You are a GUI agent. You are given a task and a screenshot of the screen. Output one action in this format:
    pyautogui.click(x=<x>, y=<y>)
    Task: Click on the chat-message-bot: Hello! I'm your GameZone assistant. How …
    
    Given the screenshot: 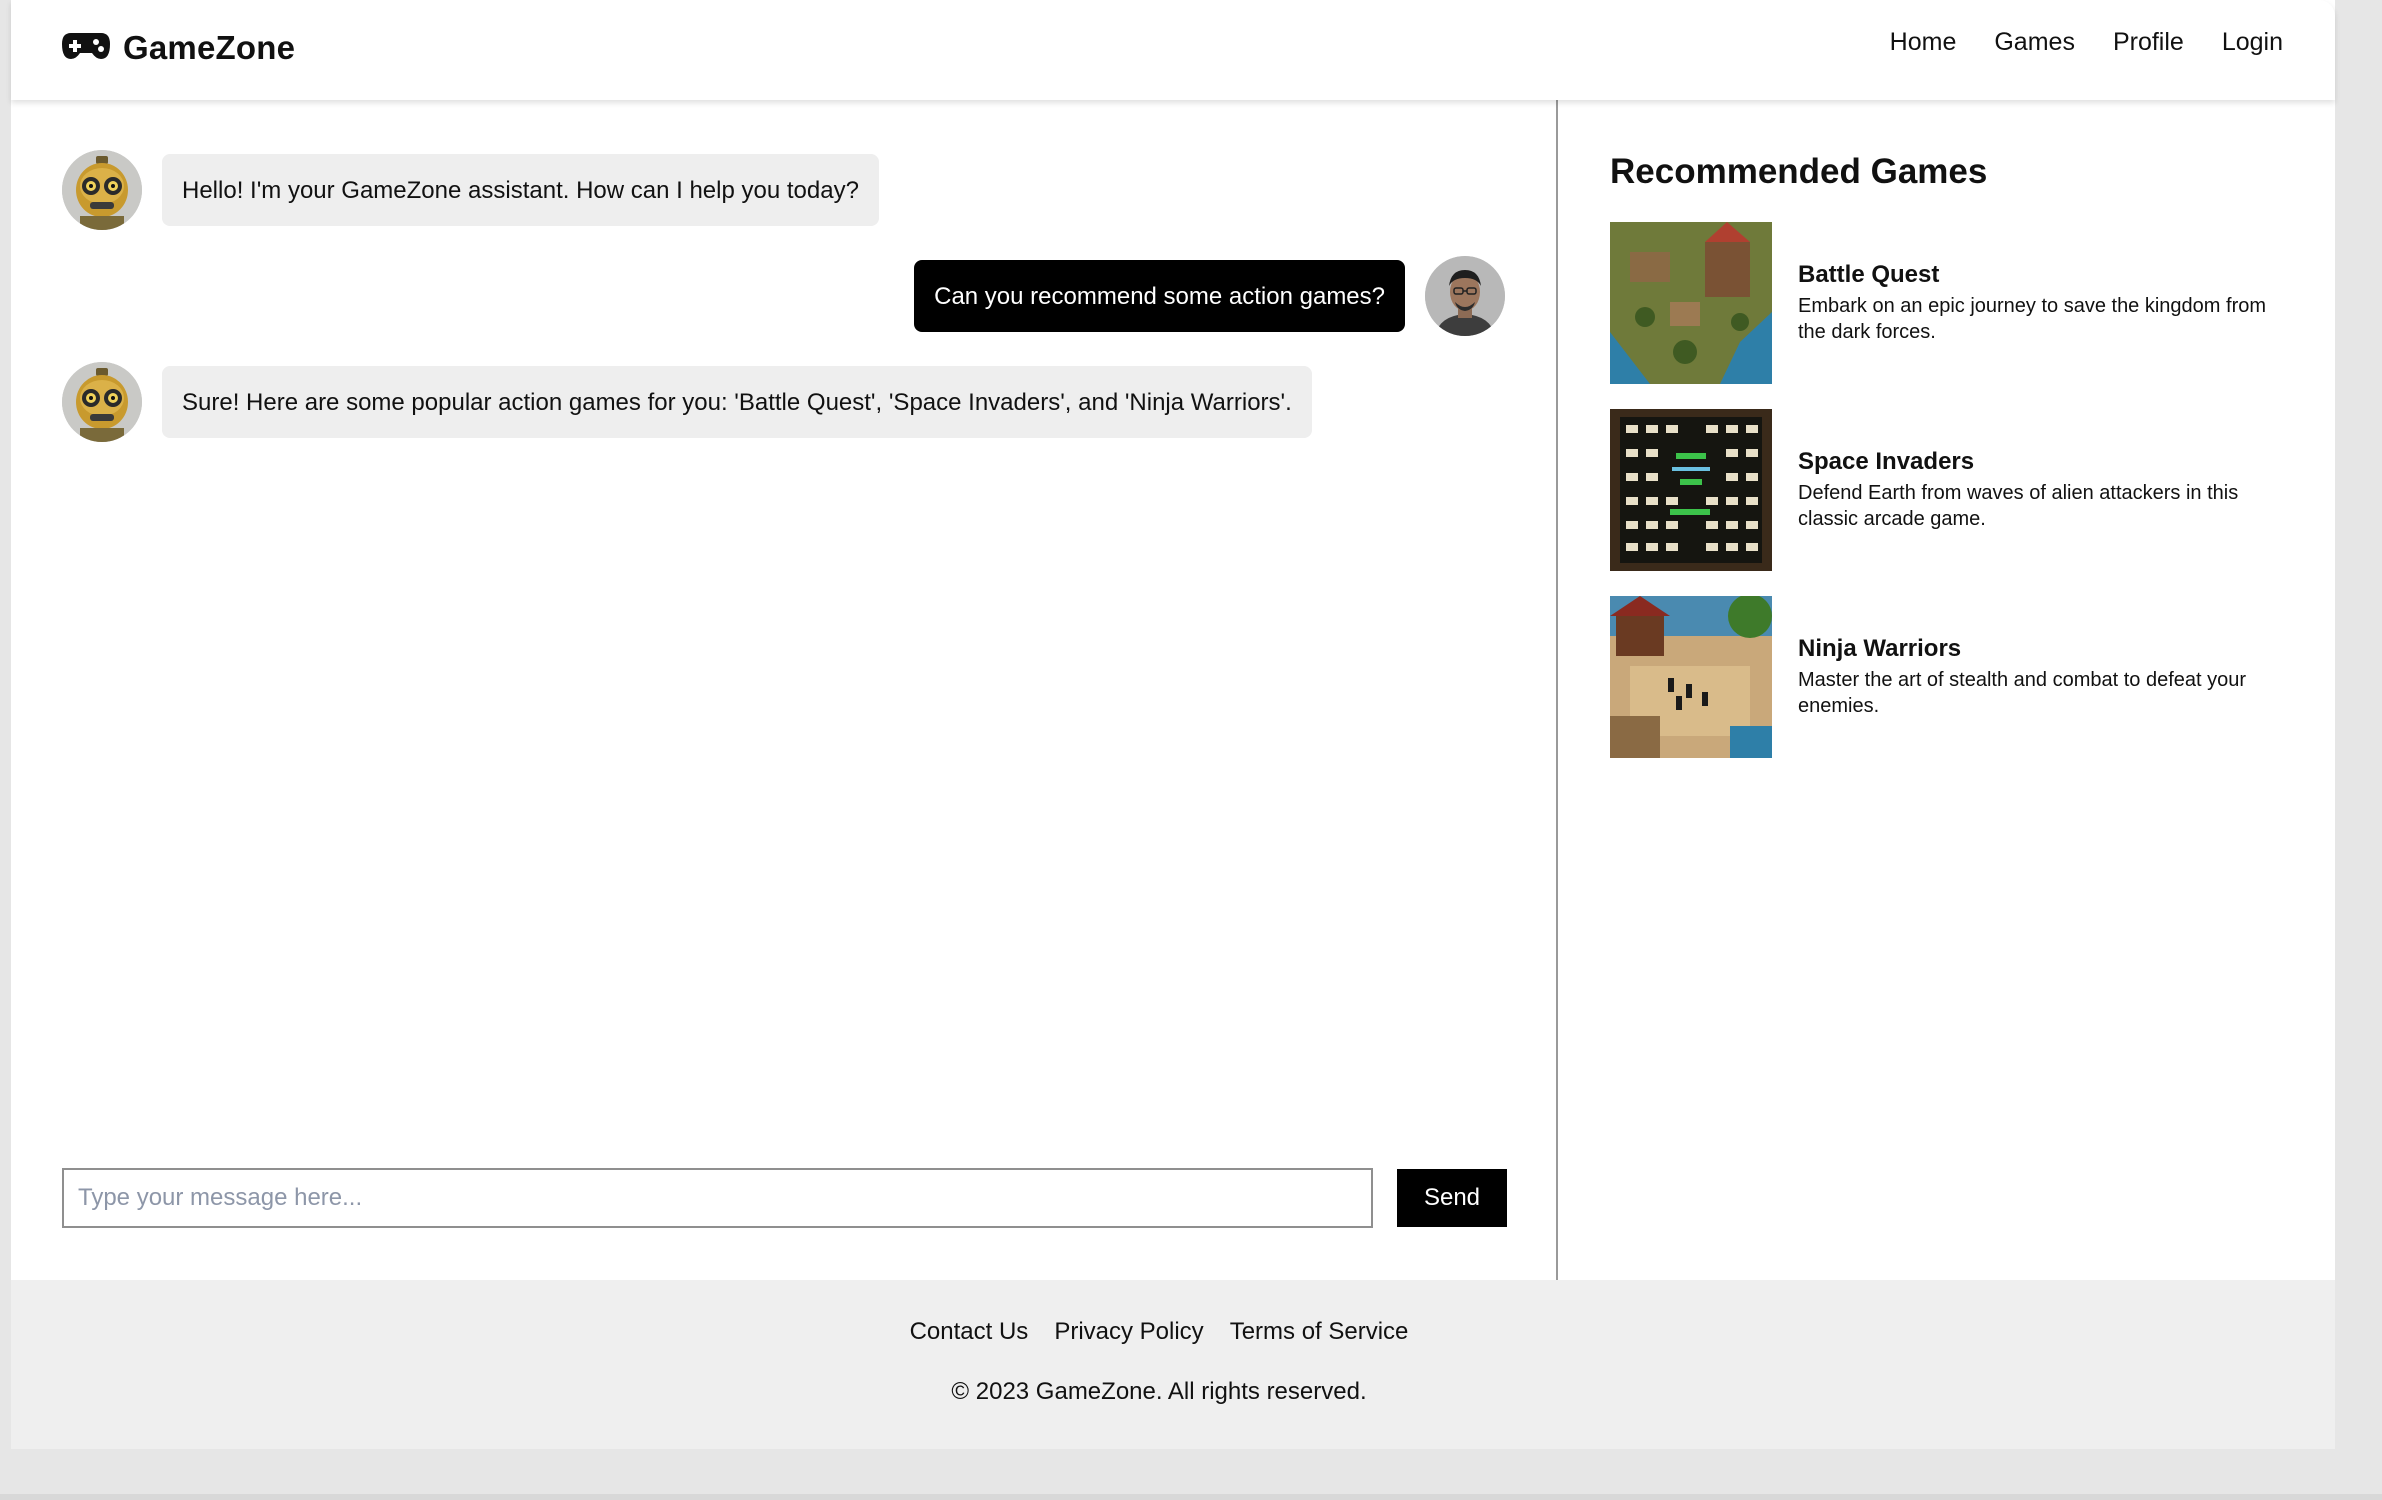 What is the action you would take?
    pyautogui.click(x=470, y=190)
    